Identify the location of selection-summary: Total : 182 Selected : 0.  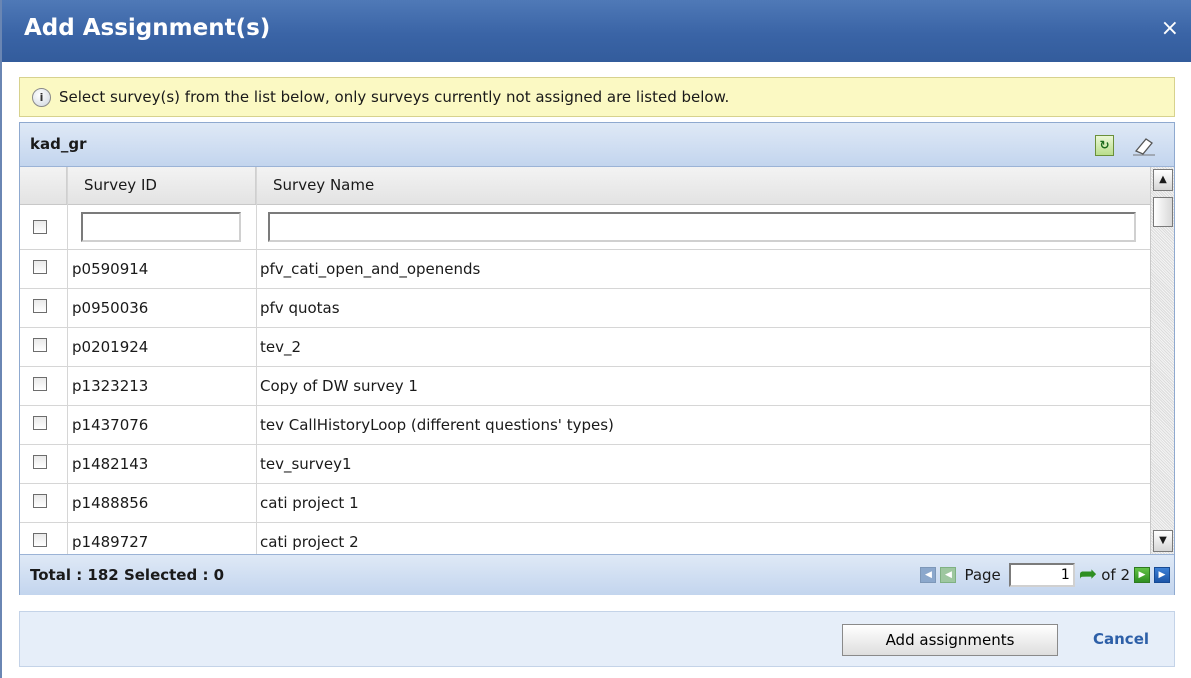
(127, 575).